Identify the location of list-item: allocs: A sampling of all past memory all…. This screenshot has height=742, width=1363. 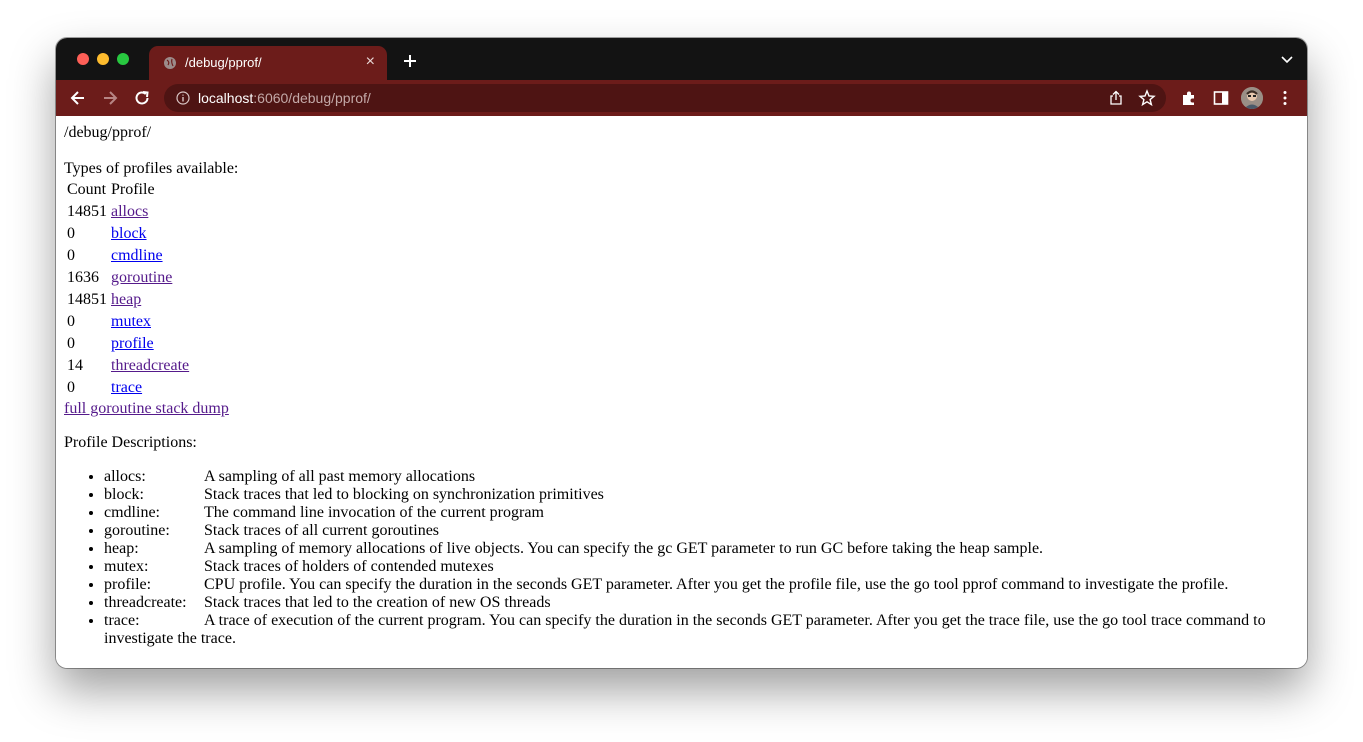
(689, 477).